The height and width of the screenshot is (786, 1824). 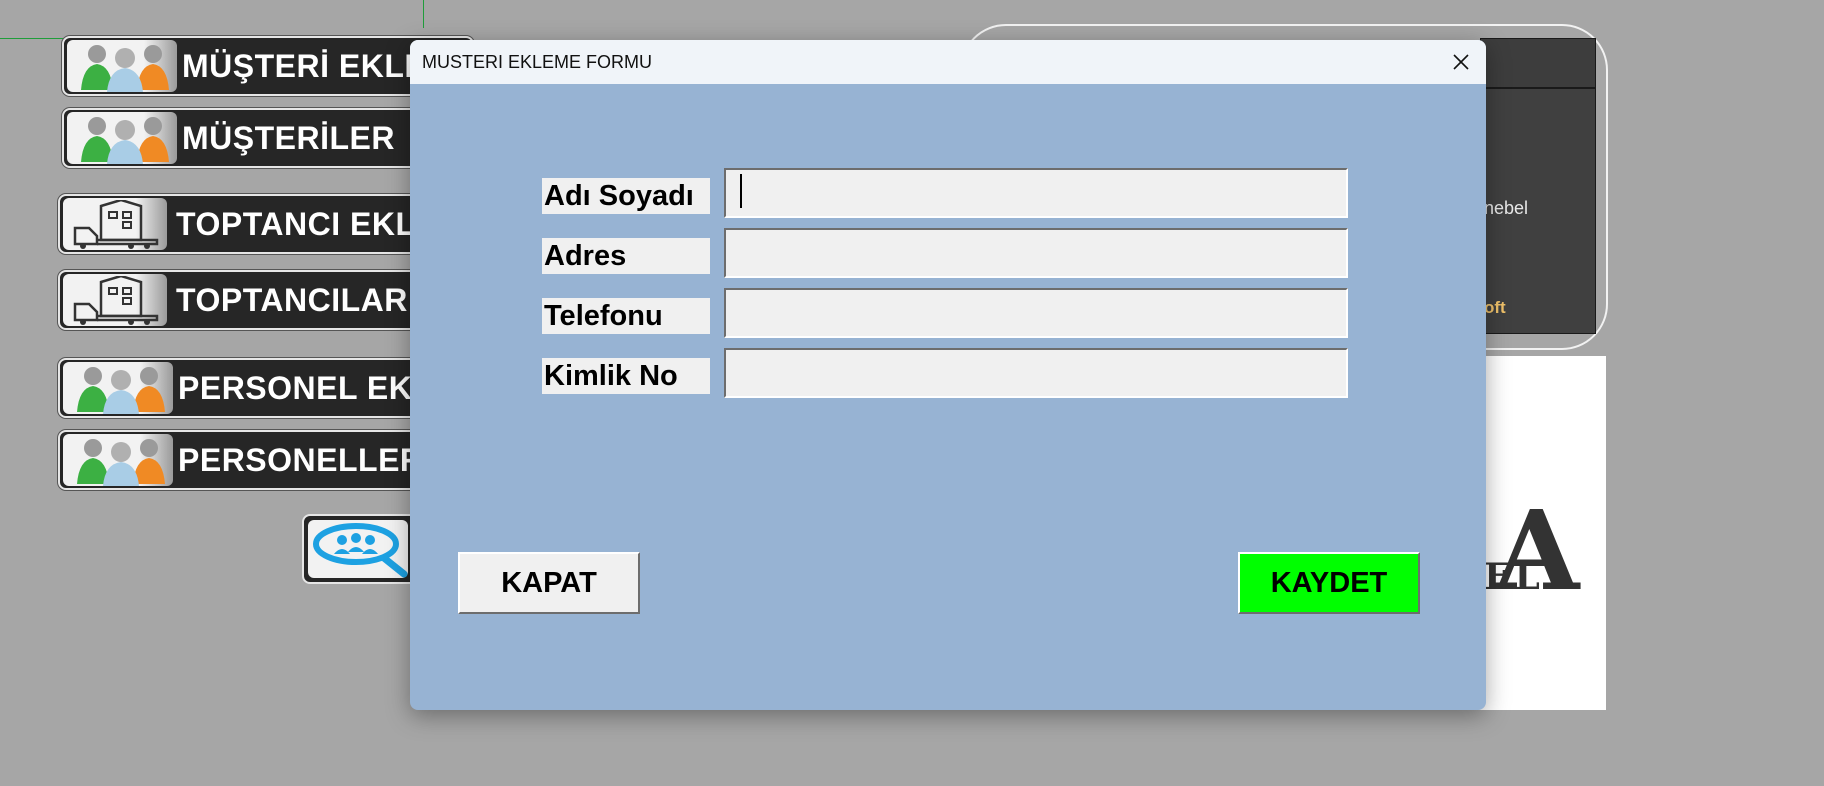 What do you see at coordinates (1538, 186) in the screenshot?
I see `background-info-box` at bounding box center [1538, 186].